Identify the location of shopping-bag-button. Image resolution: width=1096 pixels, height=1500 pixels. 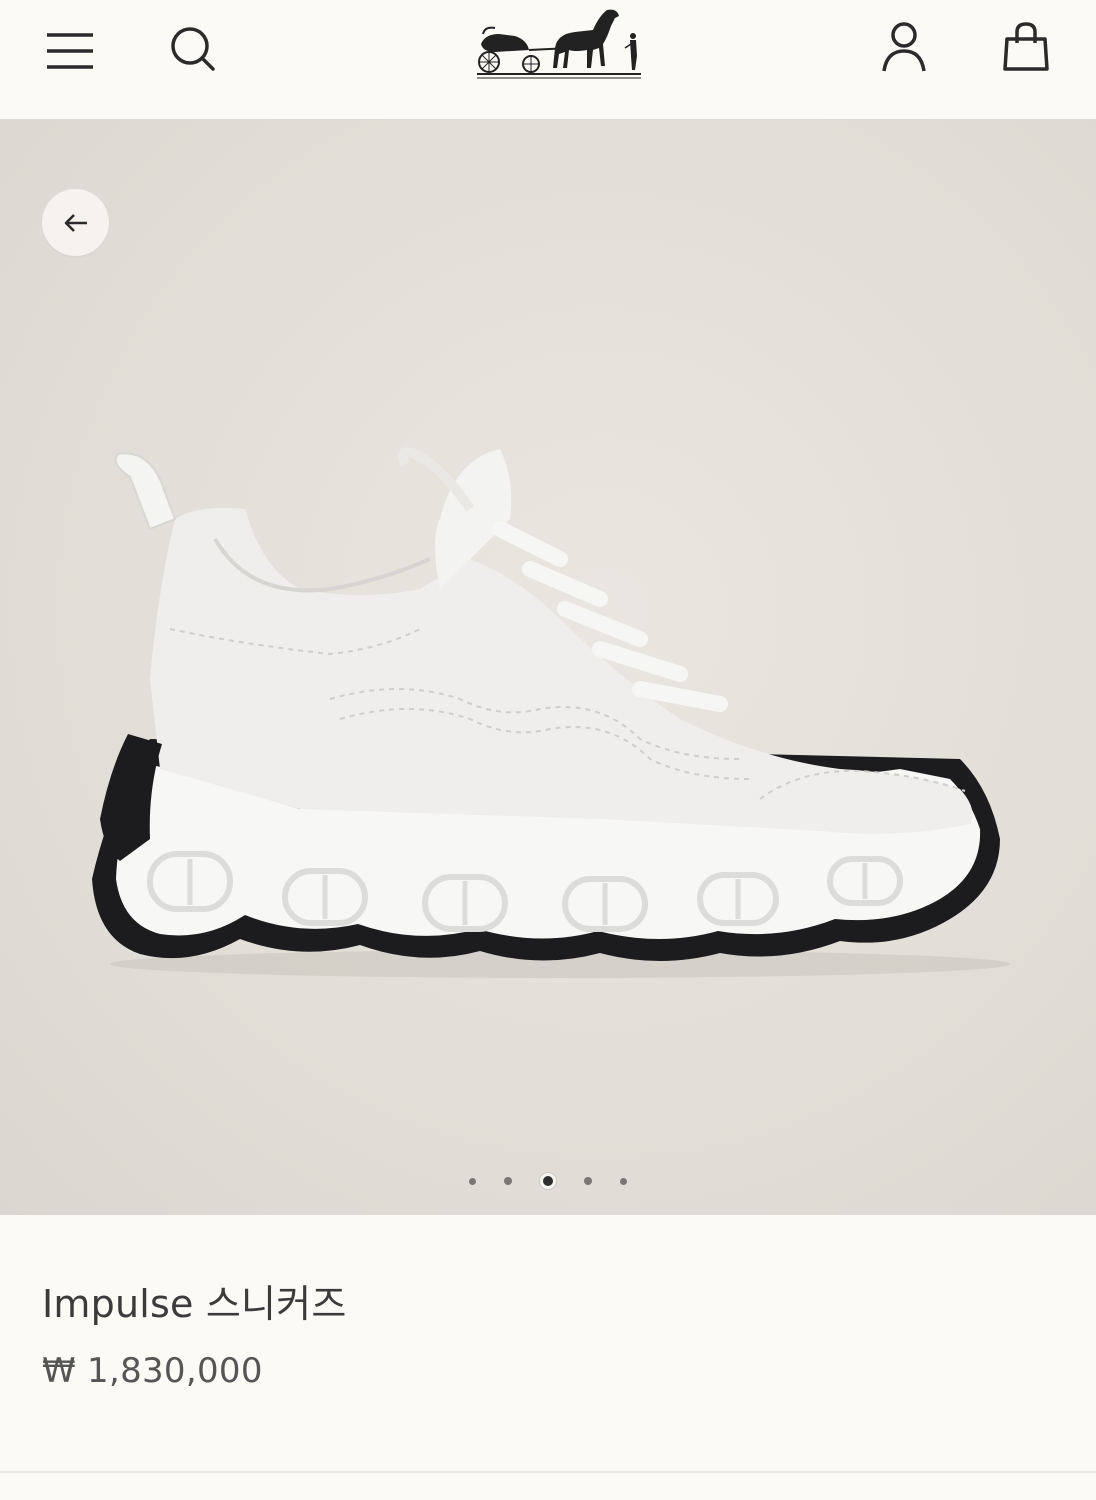
(1026, 47).